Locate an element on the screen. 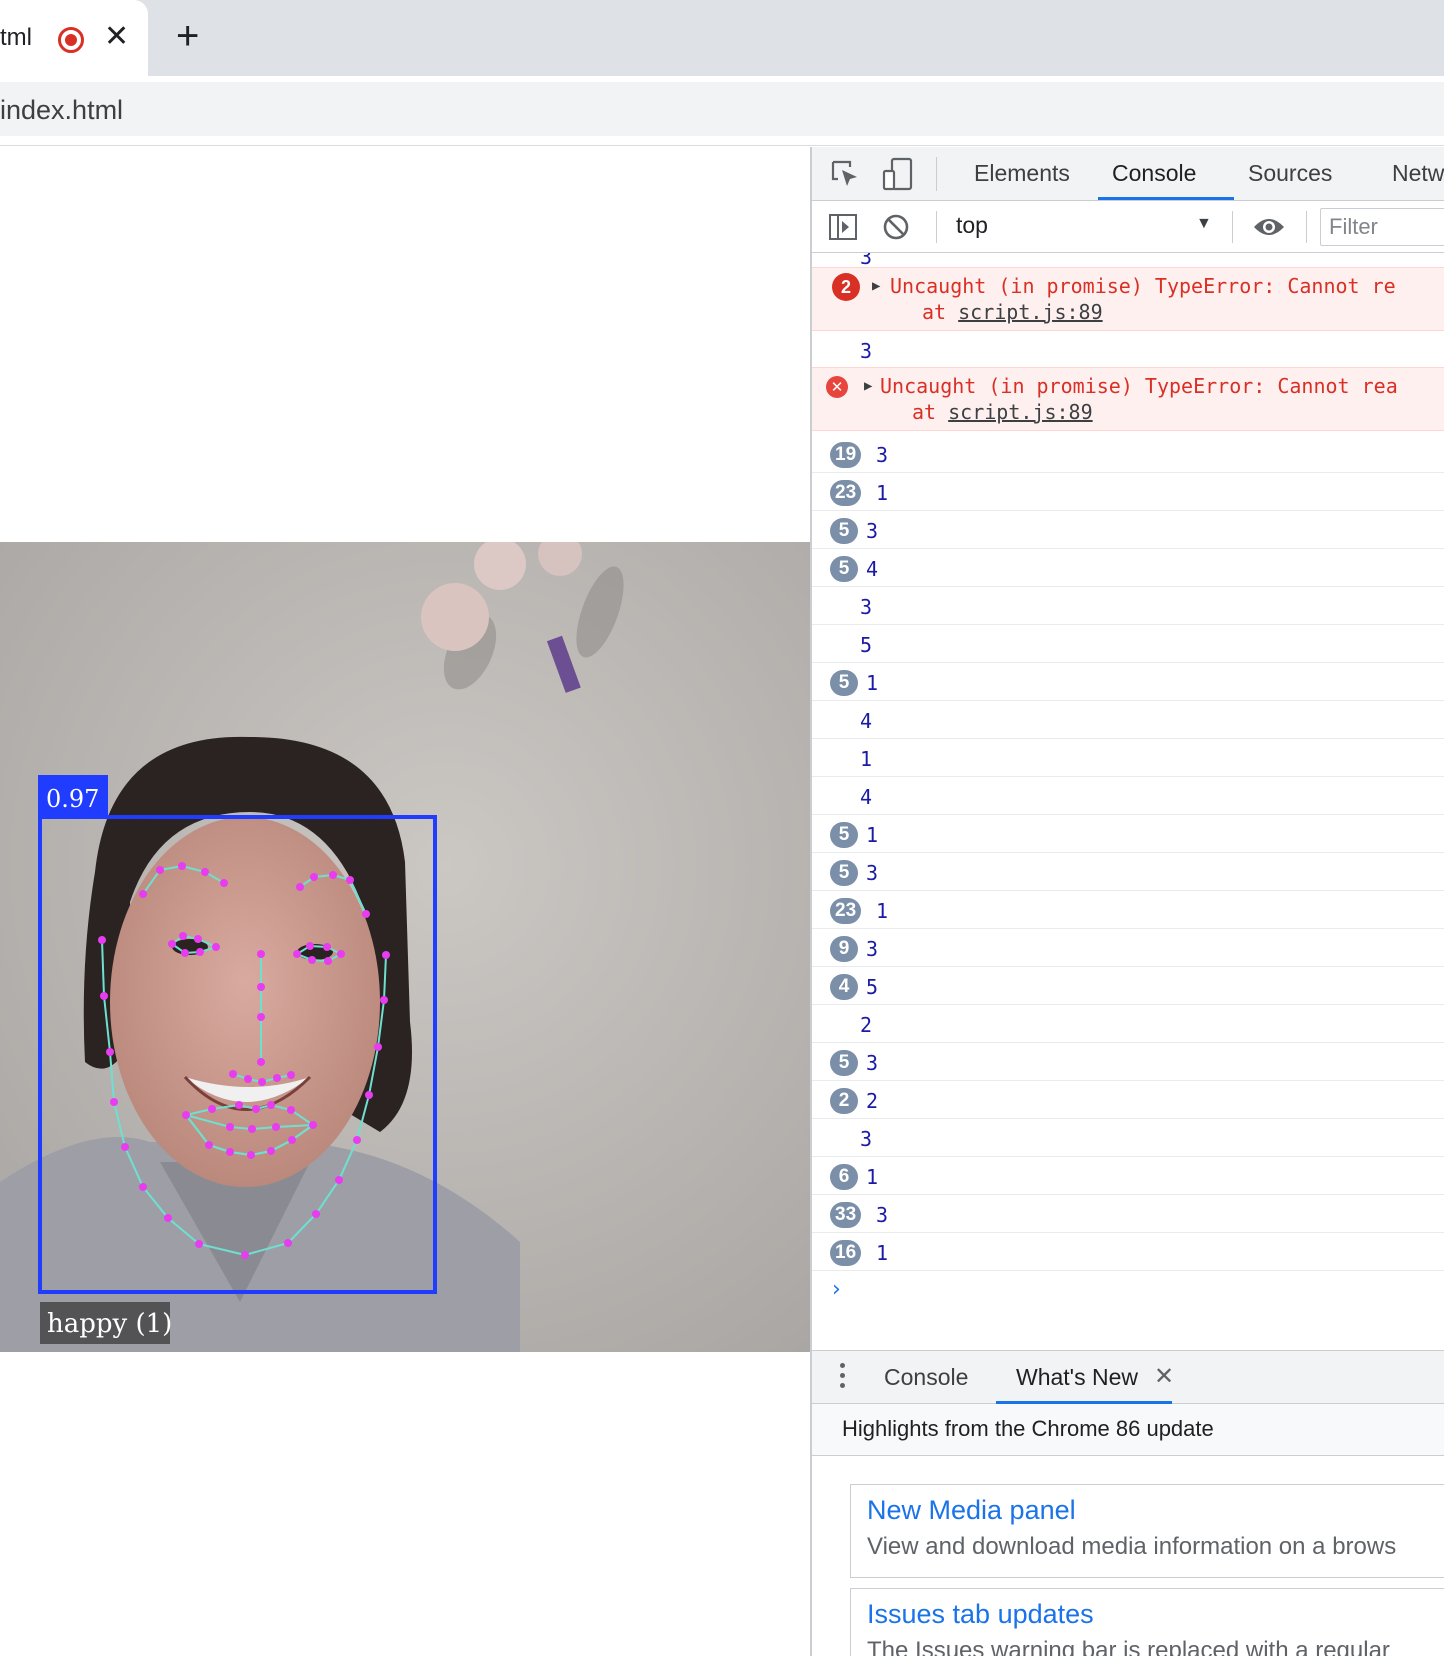 This screenshot has width=1444, height=1656. new-tab-button: + is located at coordinates (187, 36).